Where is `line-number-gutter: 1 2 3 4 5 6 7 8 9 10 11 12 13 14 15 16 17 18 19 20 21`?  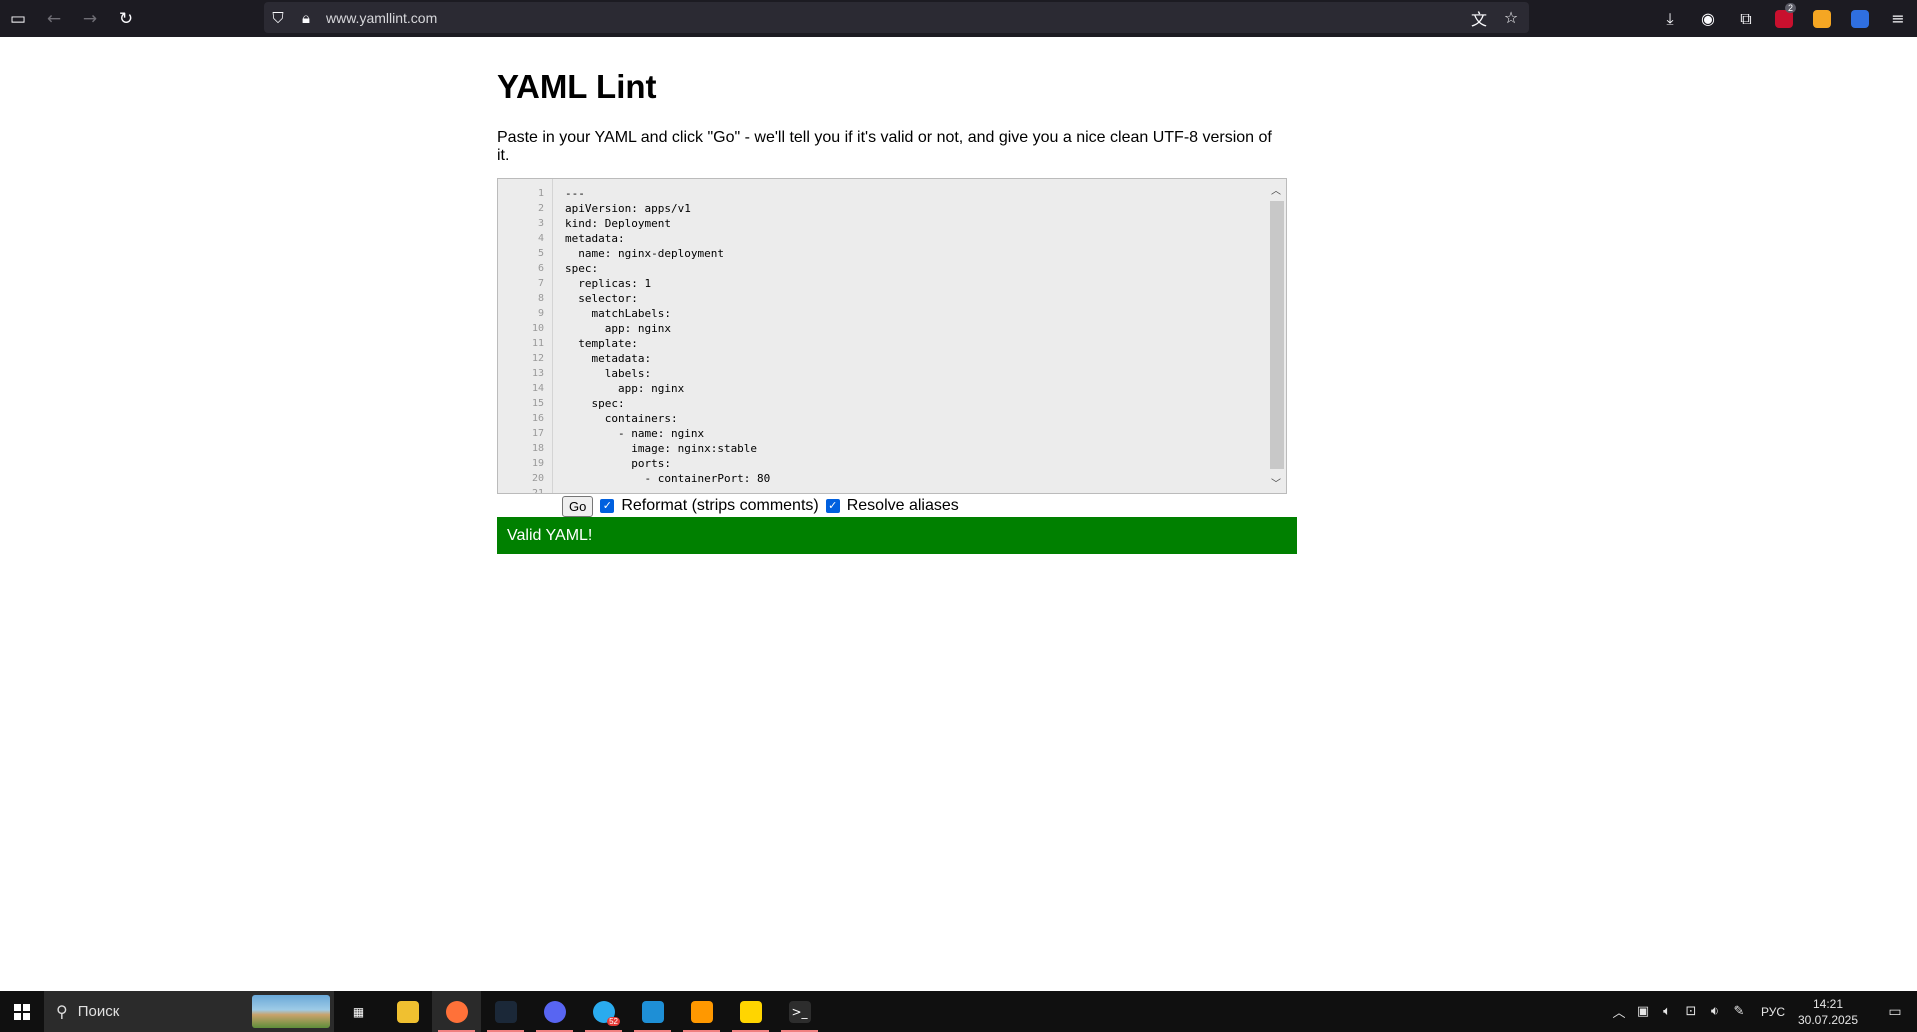
line-number-gutter: 1 2 3 4 5 6 7 8 9 10 11 12 13 14 15 16 17 18 19 20 21 is located at coordinates (525, 336).